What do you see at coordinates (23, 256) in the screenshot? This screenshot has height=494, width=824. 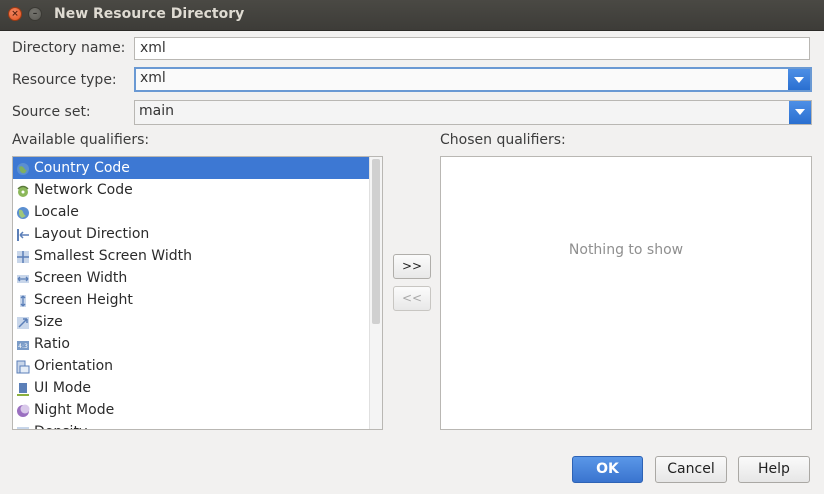 I see `smallest-width-icon` at bounding box center [23, 256].